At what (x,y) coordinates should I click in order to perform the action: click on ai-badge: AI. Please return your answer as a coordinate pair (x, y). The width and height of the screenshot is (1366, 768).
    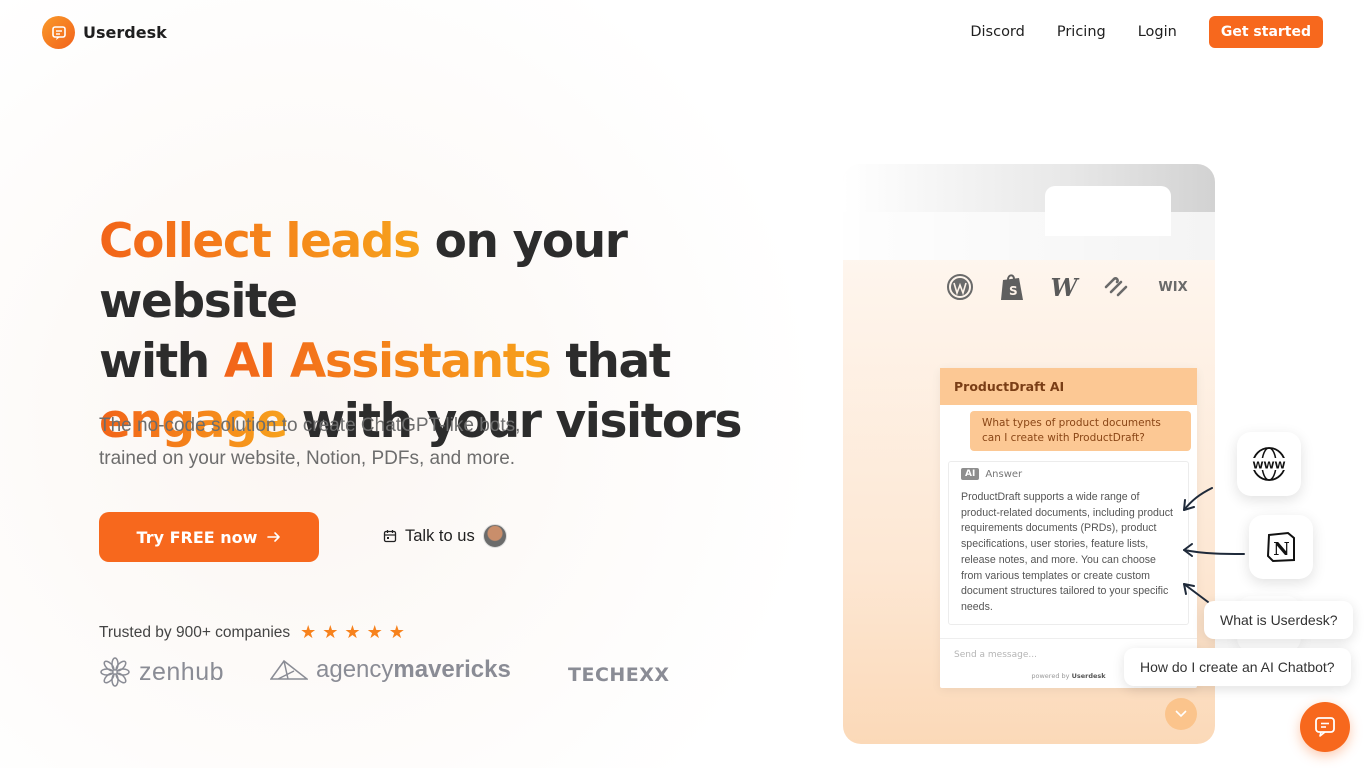
    Looking at the image, I should click on (970, 474).